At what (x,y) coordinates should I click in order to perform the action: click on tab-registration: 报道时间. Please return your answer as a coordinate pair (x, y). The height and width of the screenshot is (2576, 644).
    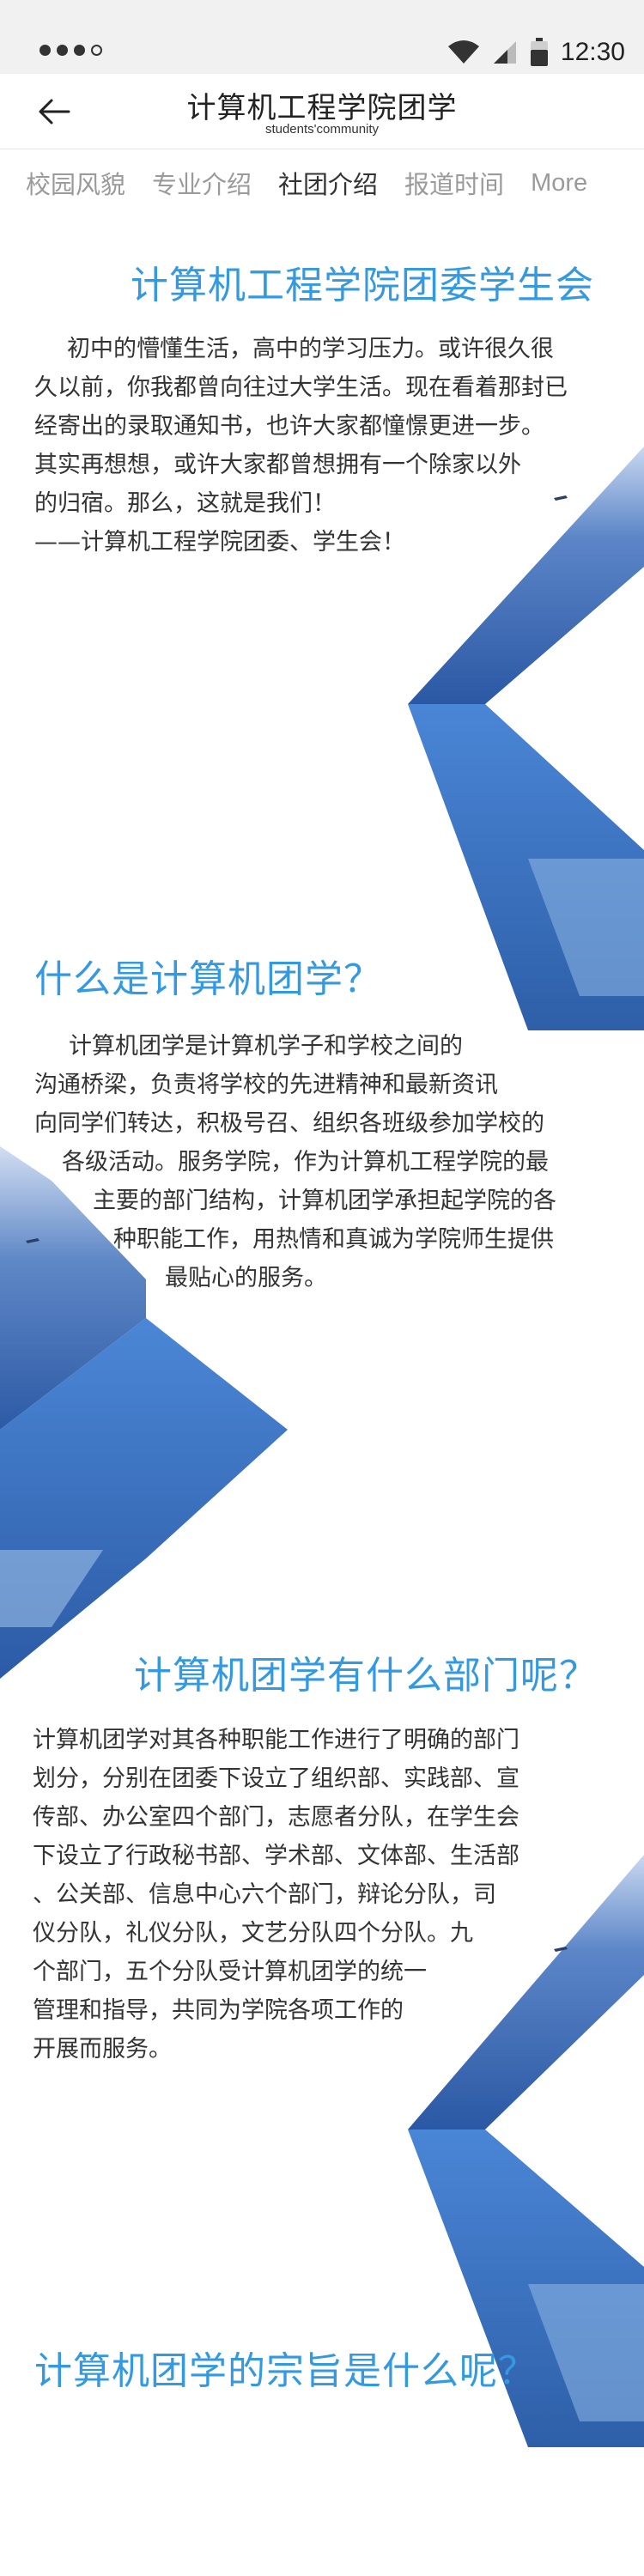
    Looking at the image, I should click on (454, 183).